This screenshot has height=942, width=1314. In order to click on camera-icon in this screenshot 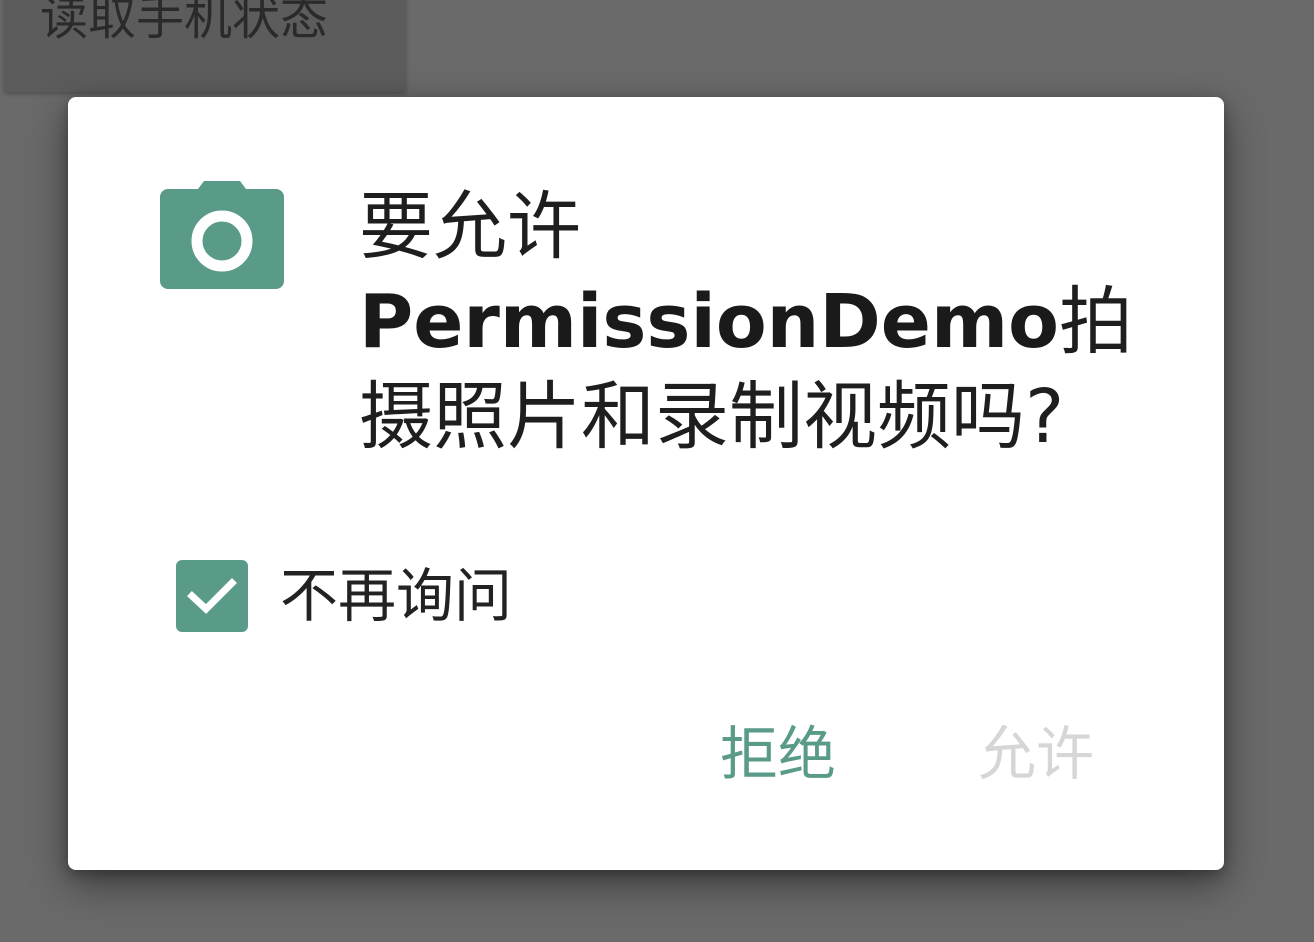, I will do `click(222, 235)`.